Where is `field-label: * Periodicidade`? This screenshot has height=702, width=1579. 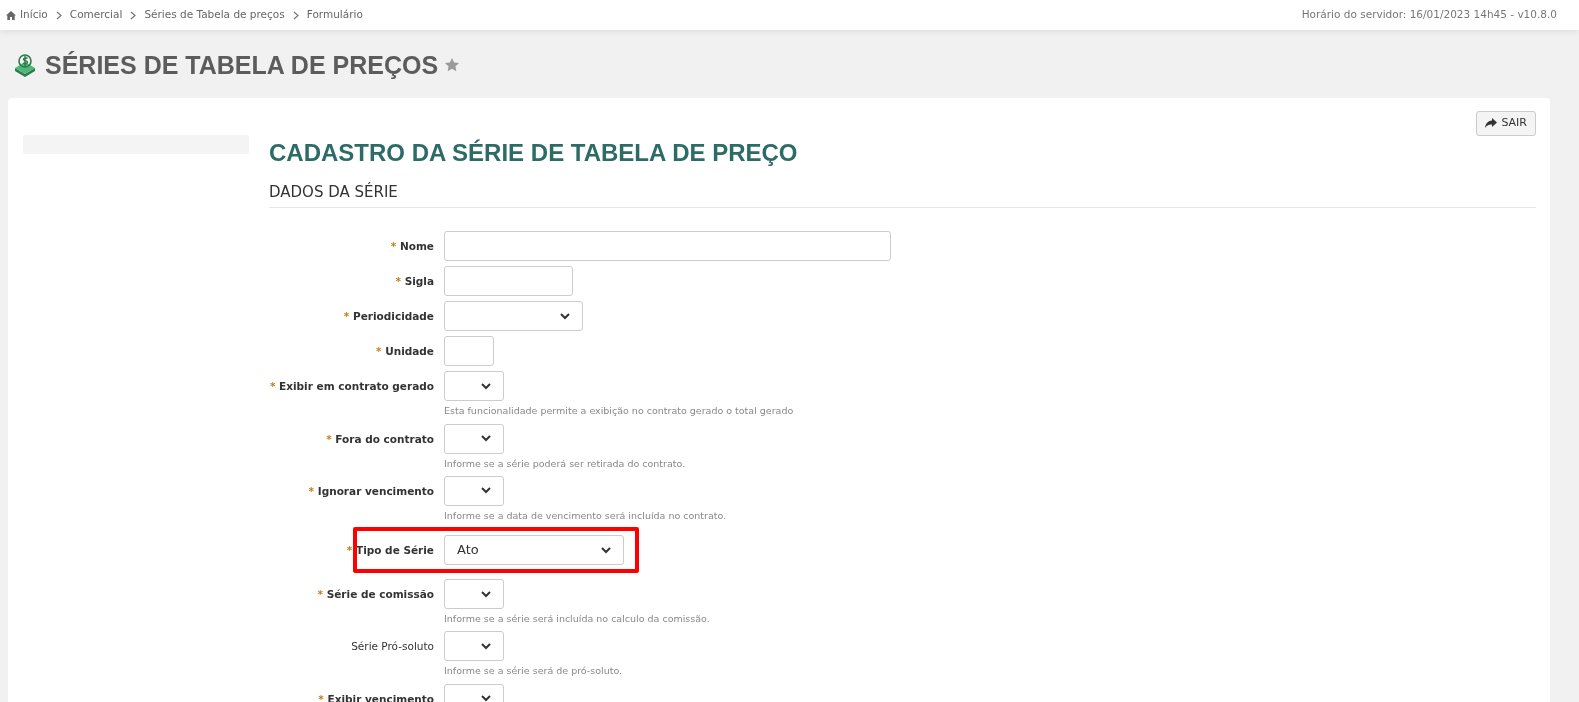 field-label: * Periodicidade is located at coordinates (388, 317).